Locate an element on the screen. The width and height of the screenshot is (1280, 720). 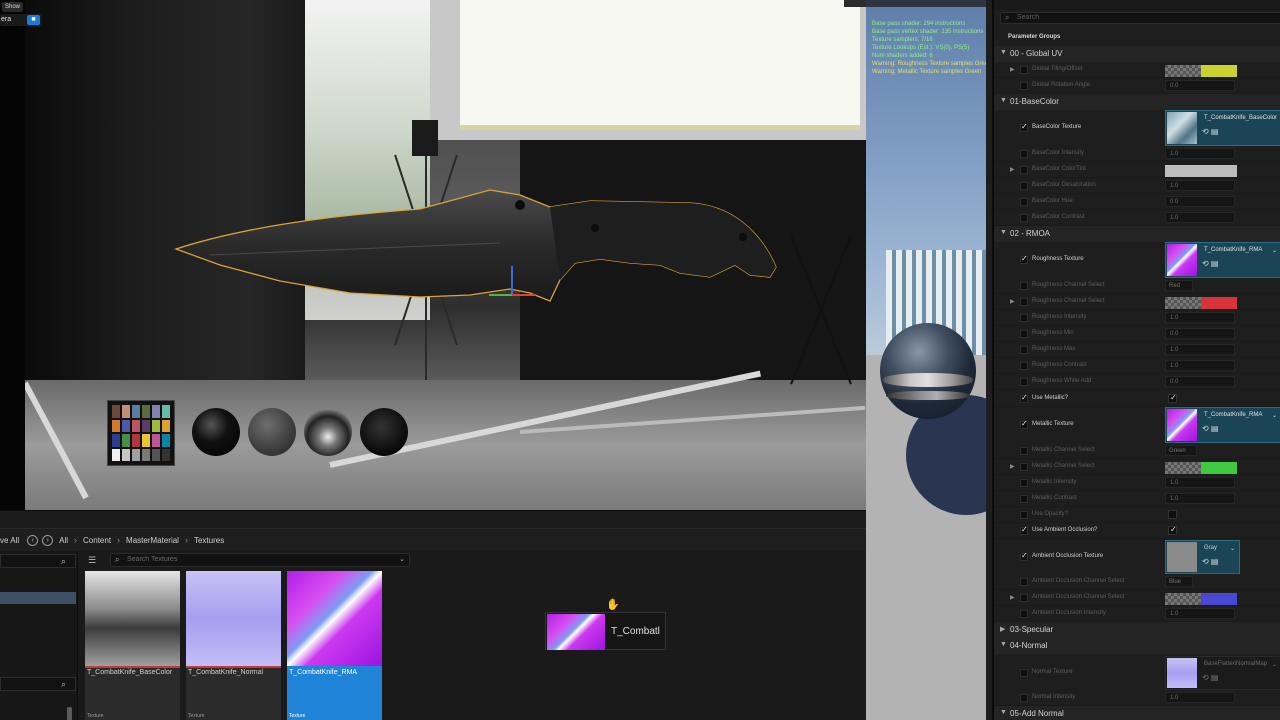
breadcrumb-textures: Textures is located at coordinates (209, 540).